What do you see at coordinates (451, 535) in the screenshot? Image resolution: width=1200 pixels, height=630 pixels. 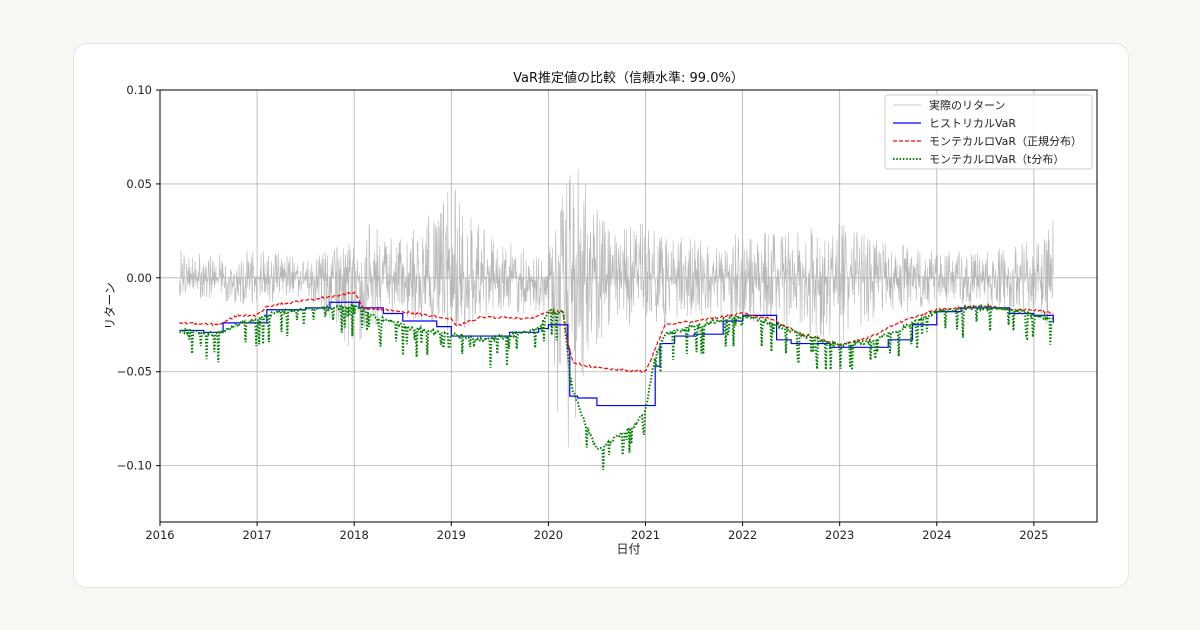 I see `x-tick-label: 2019` at bounding box center [451, 535].